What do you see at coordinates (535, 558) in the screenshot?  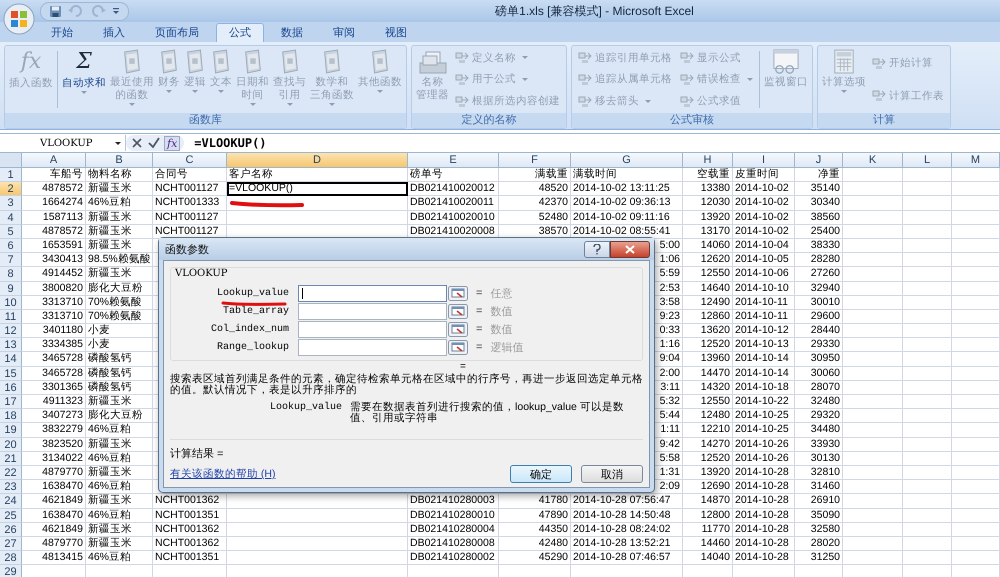 I see `table-cell: 45290` at bounding box center [535, 558].